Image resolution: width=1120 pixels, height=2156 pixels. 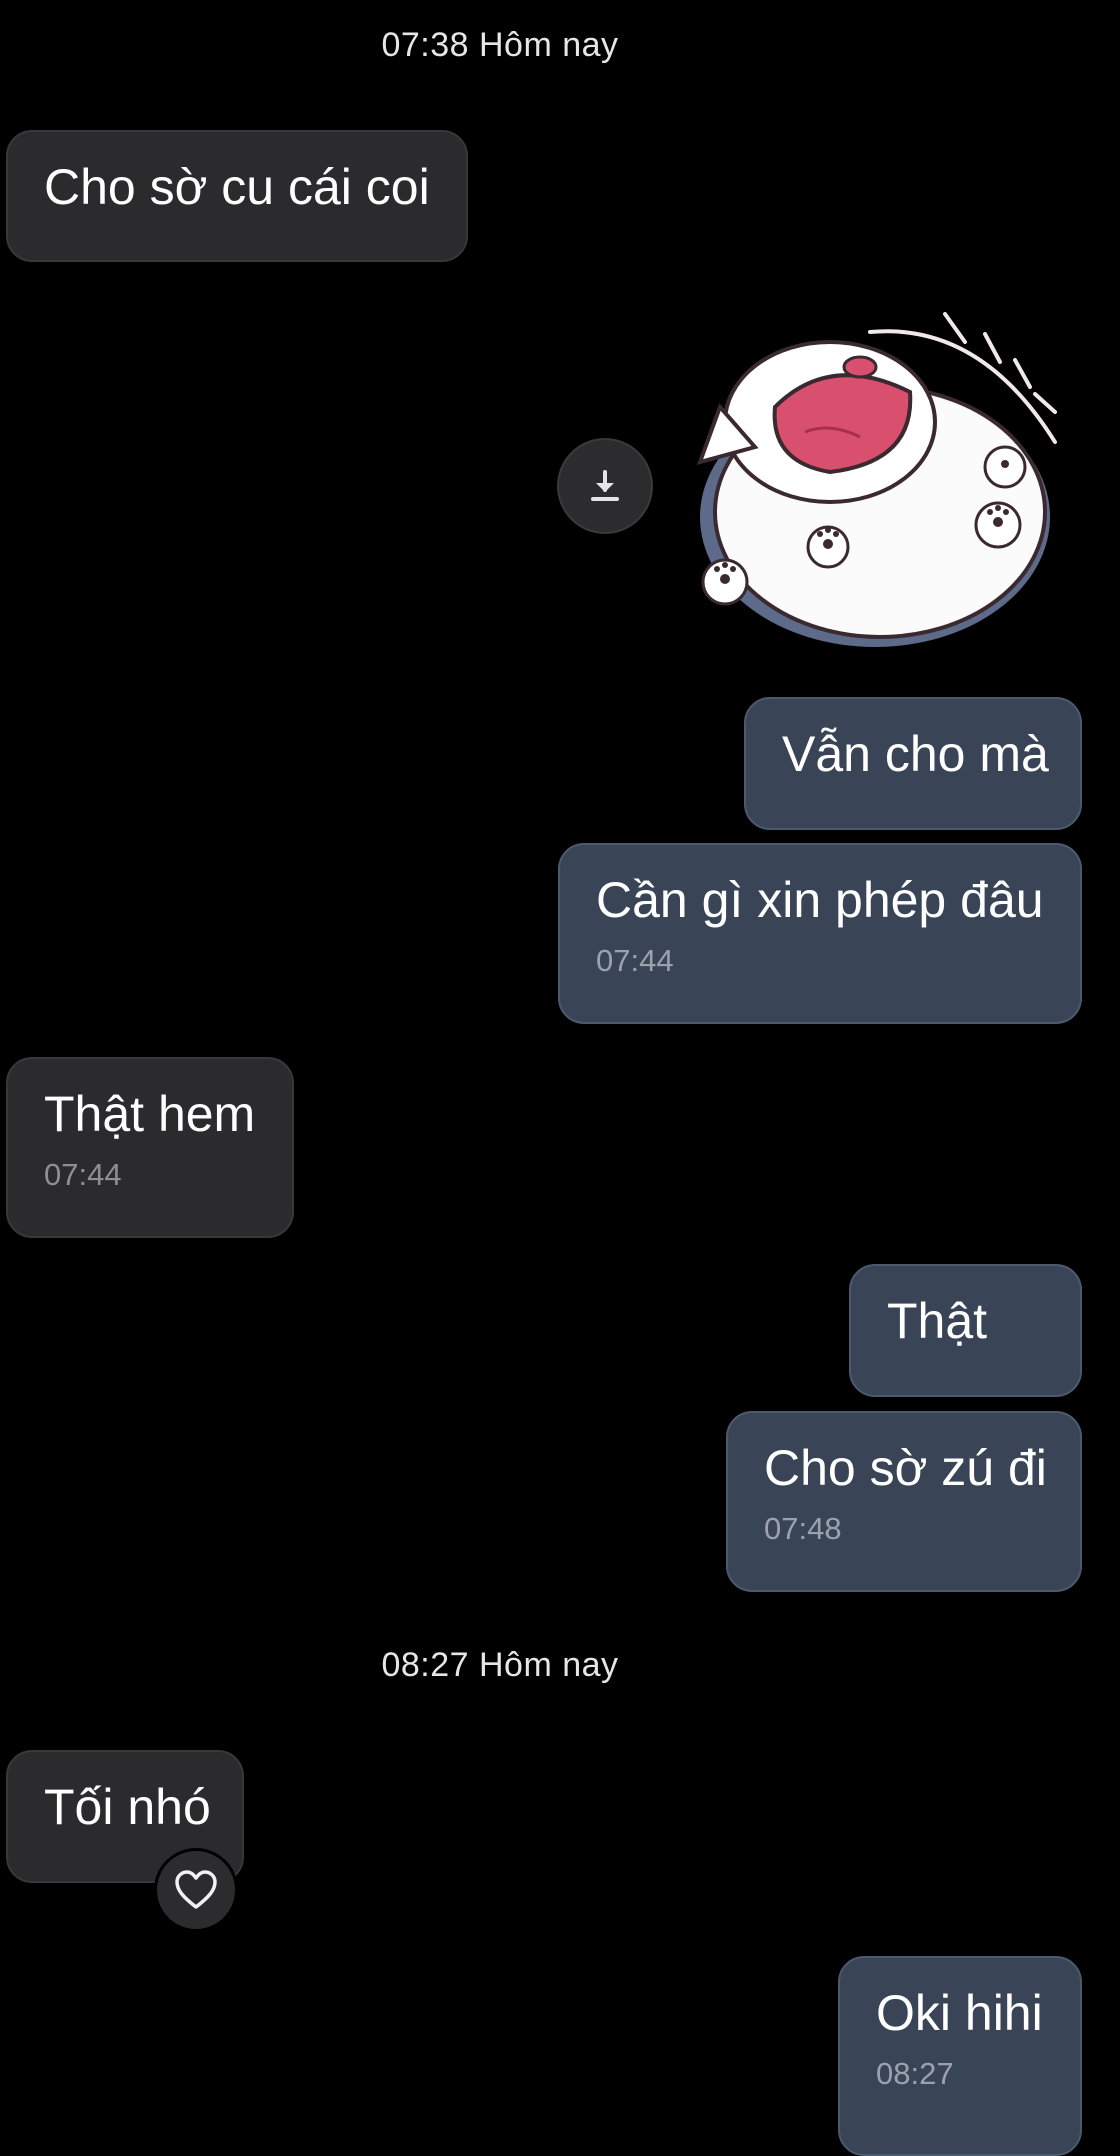 What do you see at coordinates (915, 2073) in the screenshot?
I see `message-timestamp: 08:27` at bounding box center [915, 2073].